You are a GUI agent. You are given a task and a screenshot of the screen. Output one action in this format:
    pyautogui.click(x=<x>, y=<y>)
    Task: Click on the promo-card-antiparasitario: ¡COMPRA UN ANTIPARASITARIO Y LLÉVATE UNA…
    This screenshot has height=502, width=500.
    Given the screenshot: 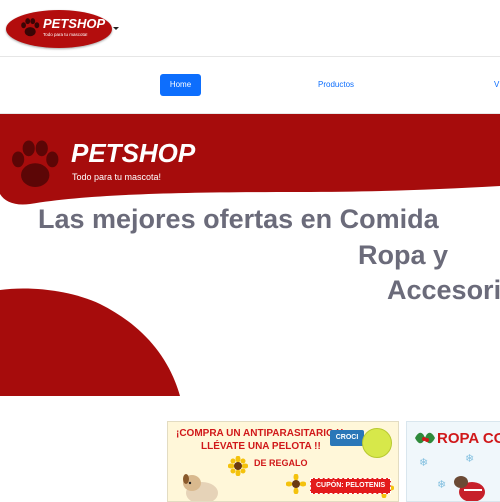 What is the action you would take?
    pyautogui.click(x=283, y=461)
    